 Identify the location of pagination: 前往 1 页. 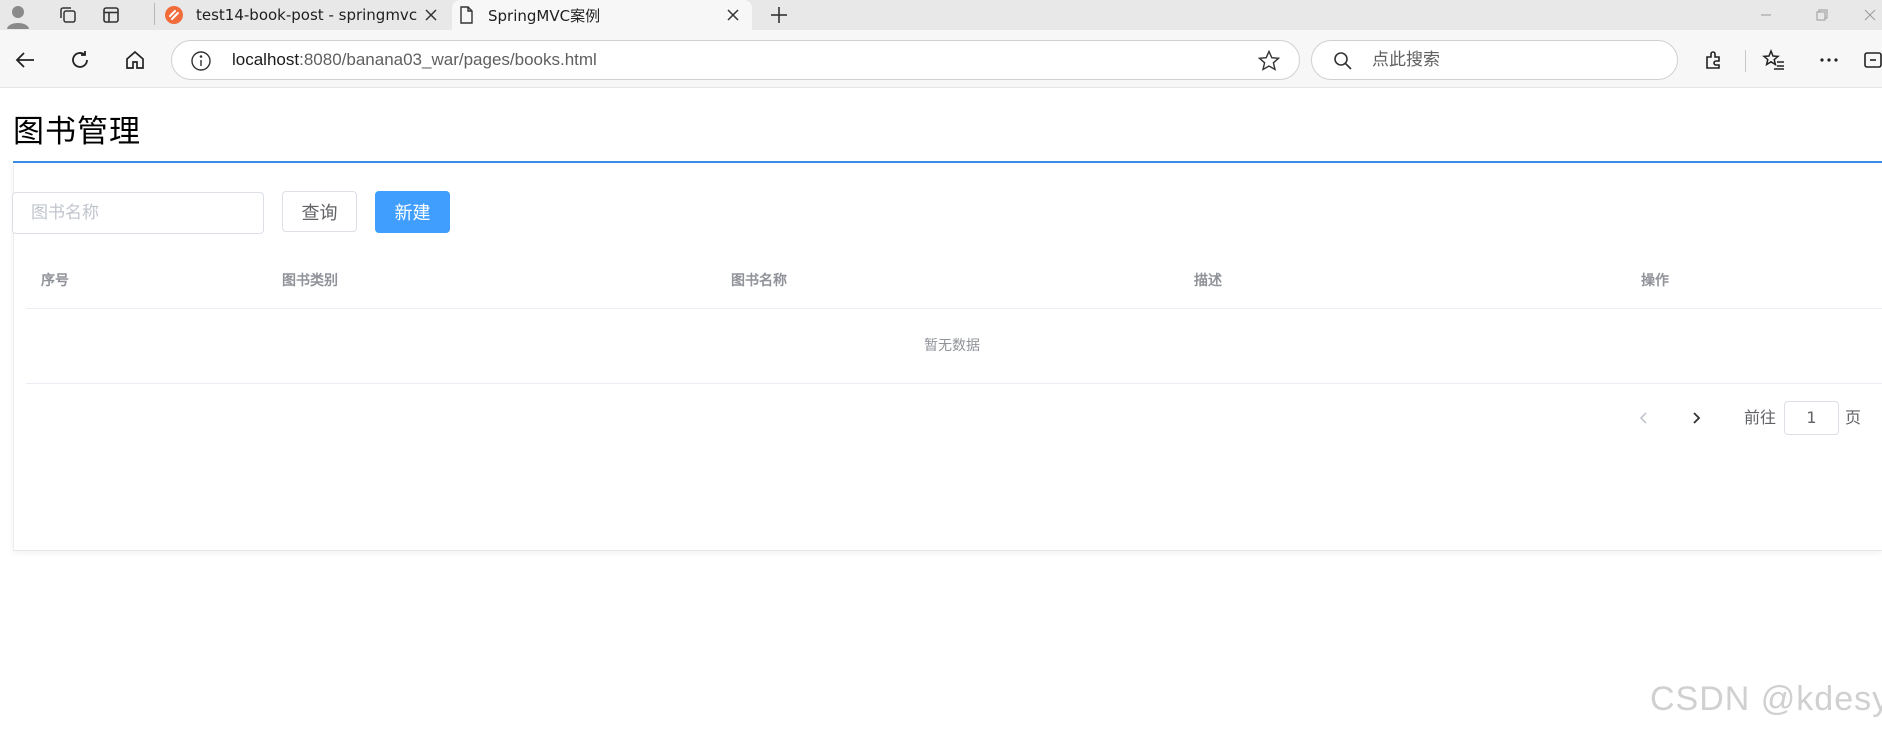
(941, 418).